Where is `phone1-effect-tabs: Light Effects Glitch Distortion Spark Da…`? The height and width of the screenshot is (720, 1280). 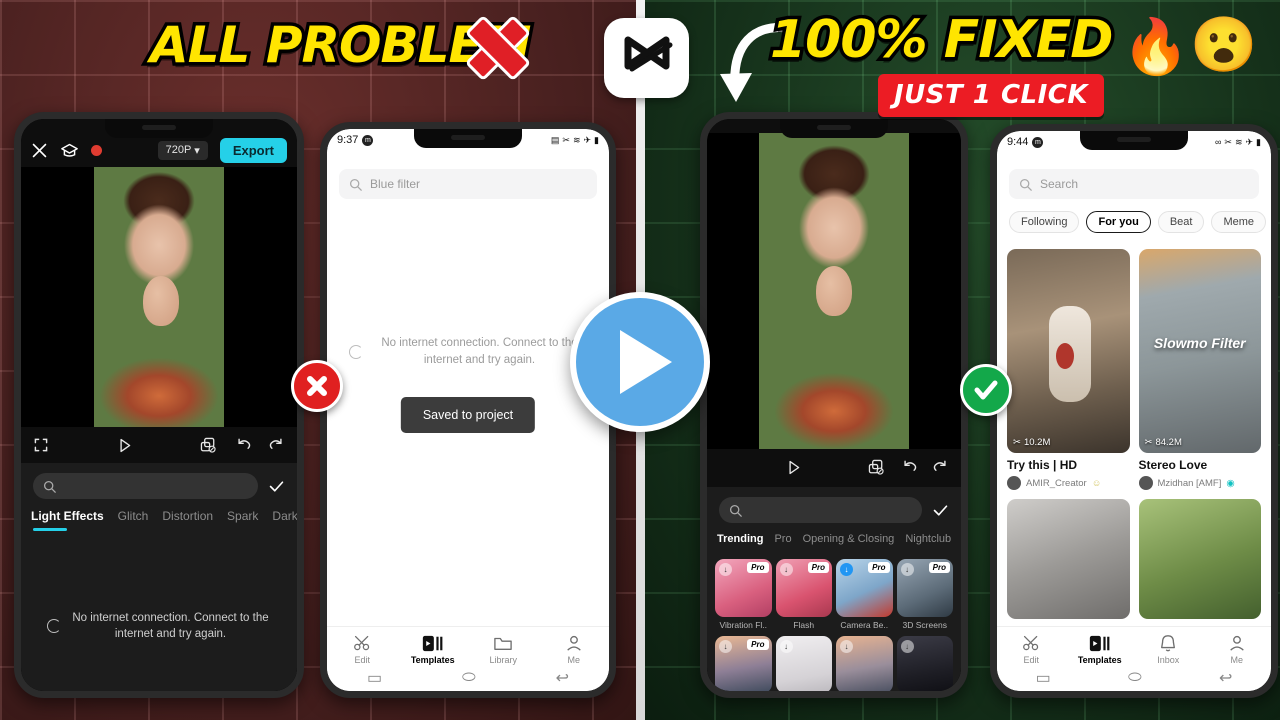 phone1-effect-tabs: Light Effects Glitch Distortion Spark Da… is located at coordinates (159, 514).